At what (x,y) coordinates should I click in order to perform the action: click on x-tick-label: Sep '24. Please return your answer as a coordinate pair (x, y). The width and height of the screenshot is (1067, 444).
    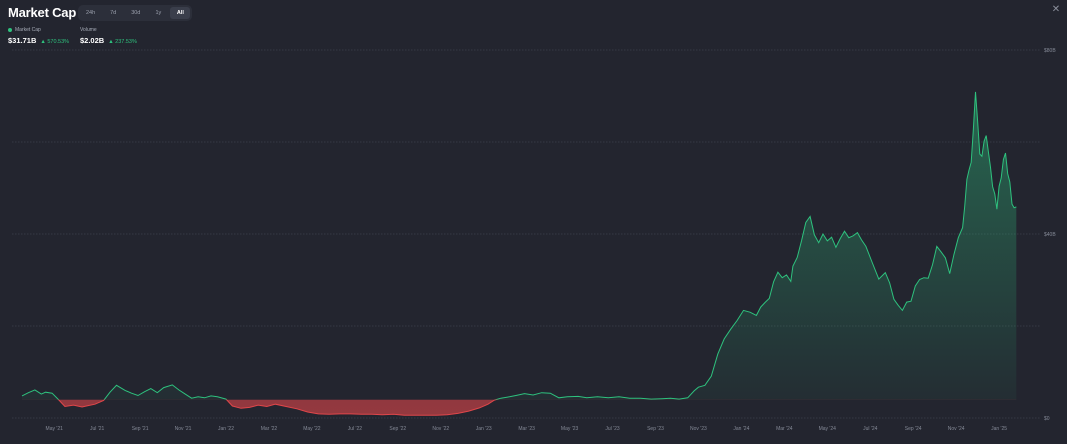
    Looking at the image, I should click on (913, 429).